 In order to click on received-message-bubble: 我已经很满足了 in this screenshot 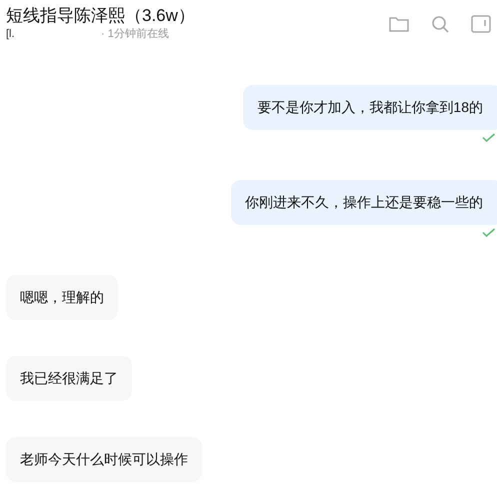, I will do `click(69, 378)`.